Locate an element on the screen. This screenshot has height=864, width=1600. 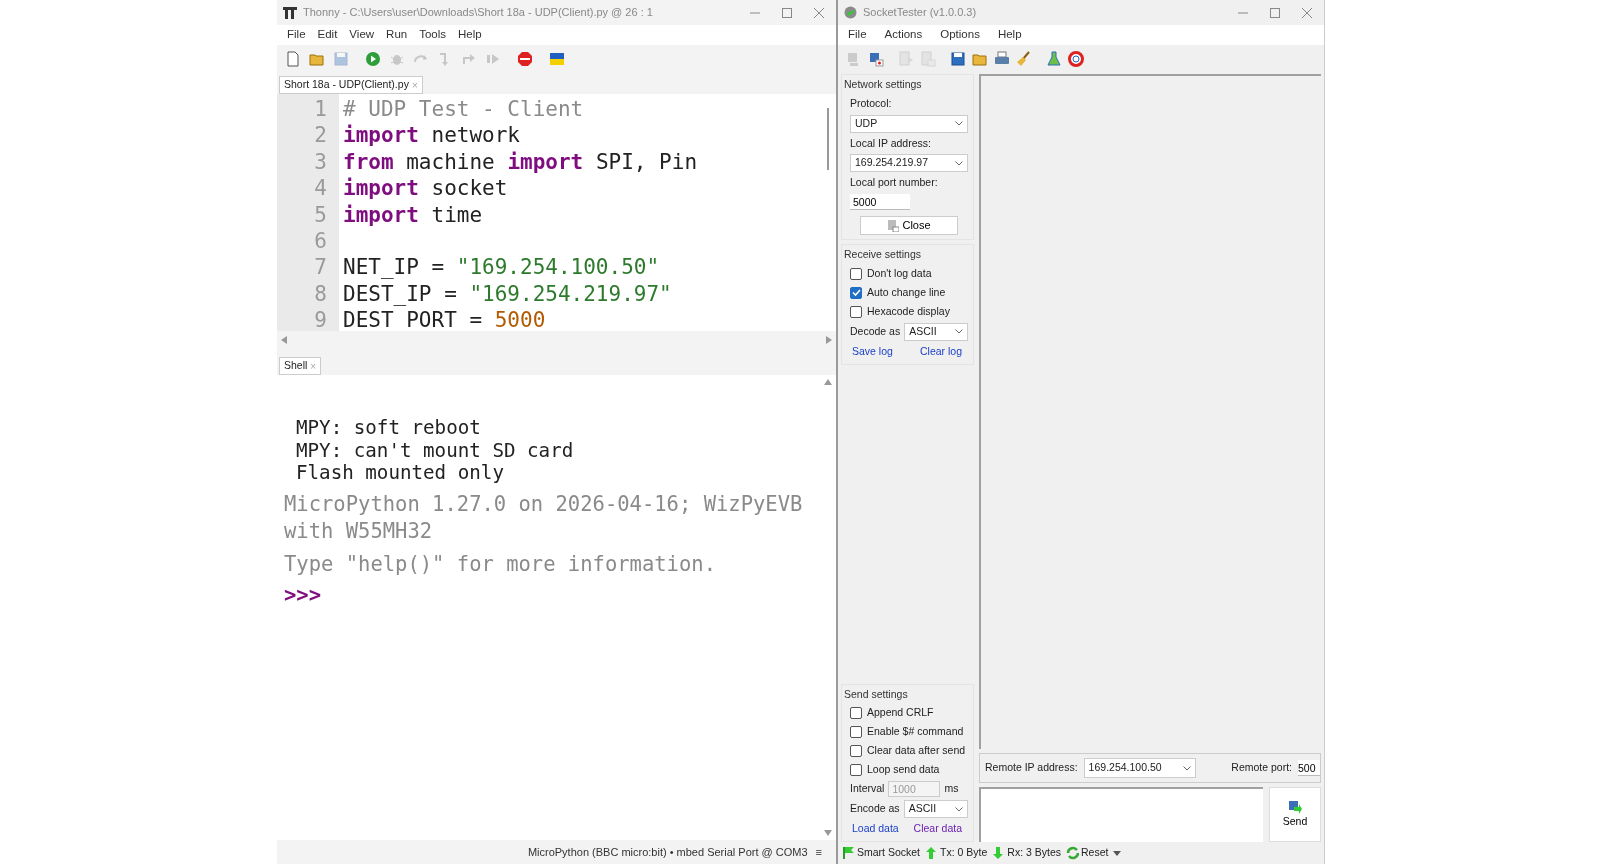
ip-dropdown: 169.254.100.50 is located at coordinates (1139, 768).